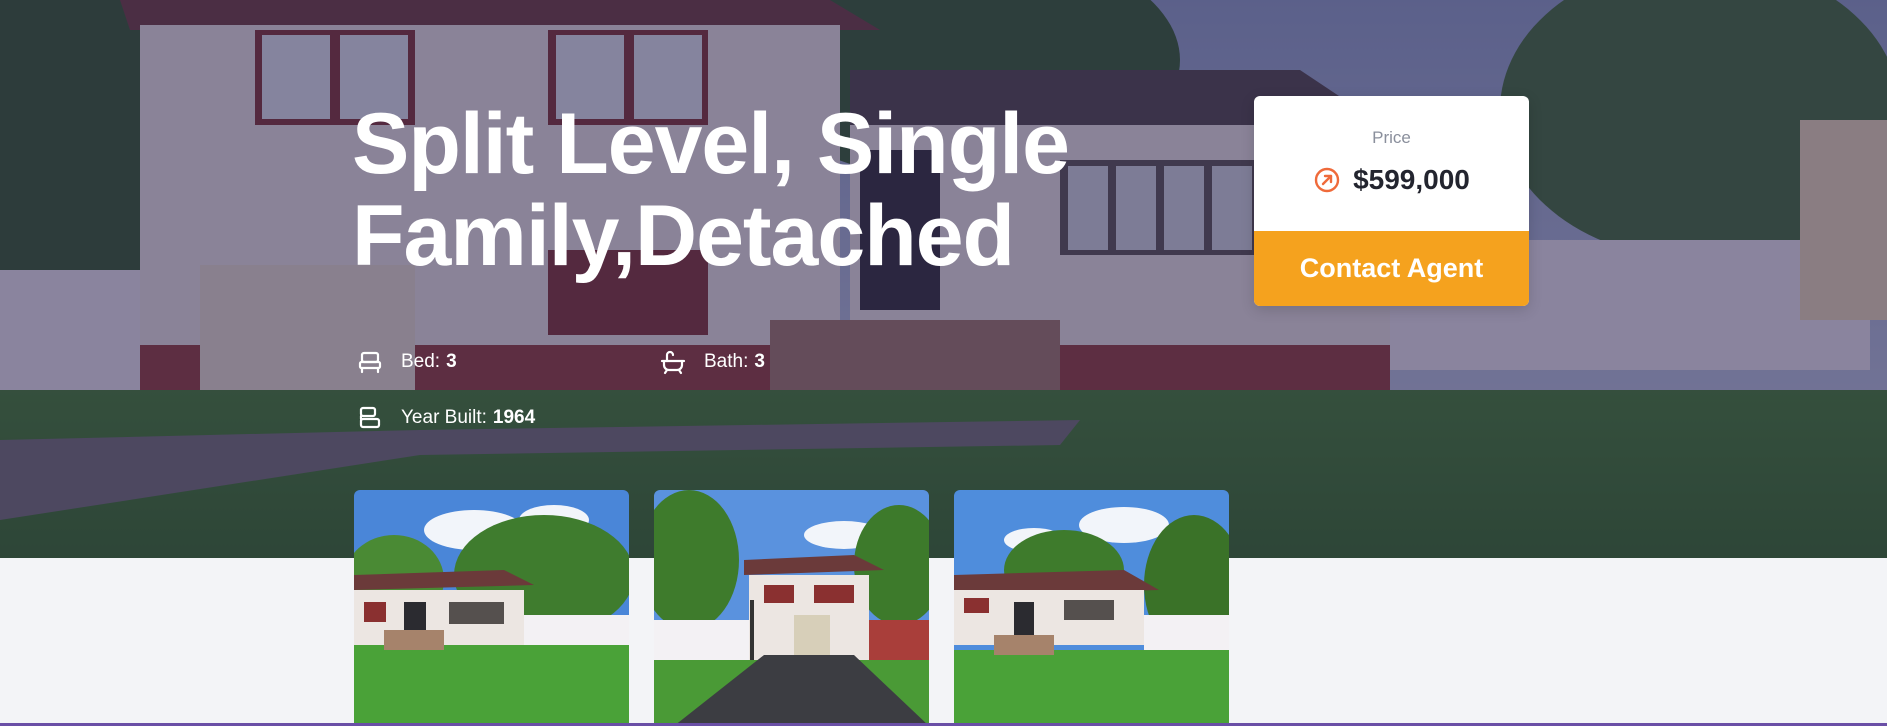 The height and width of the screenshot is (726, 1887). I want to click on price-label: Price, so click(1391, 137).